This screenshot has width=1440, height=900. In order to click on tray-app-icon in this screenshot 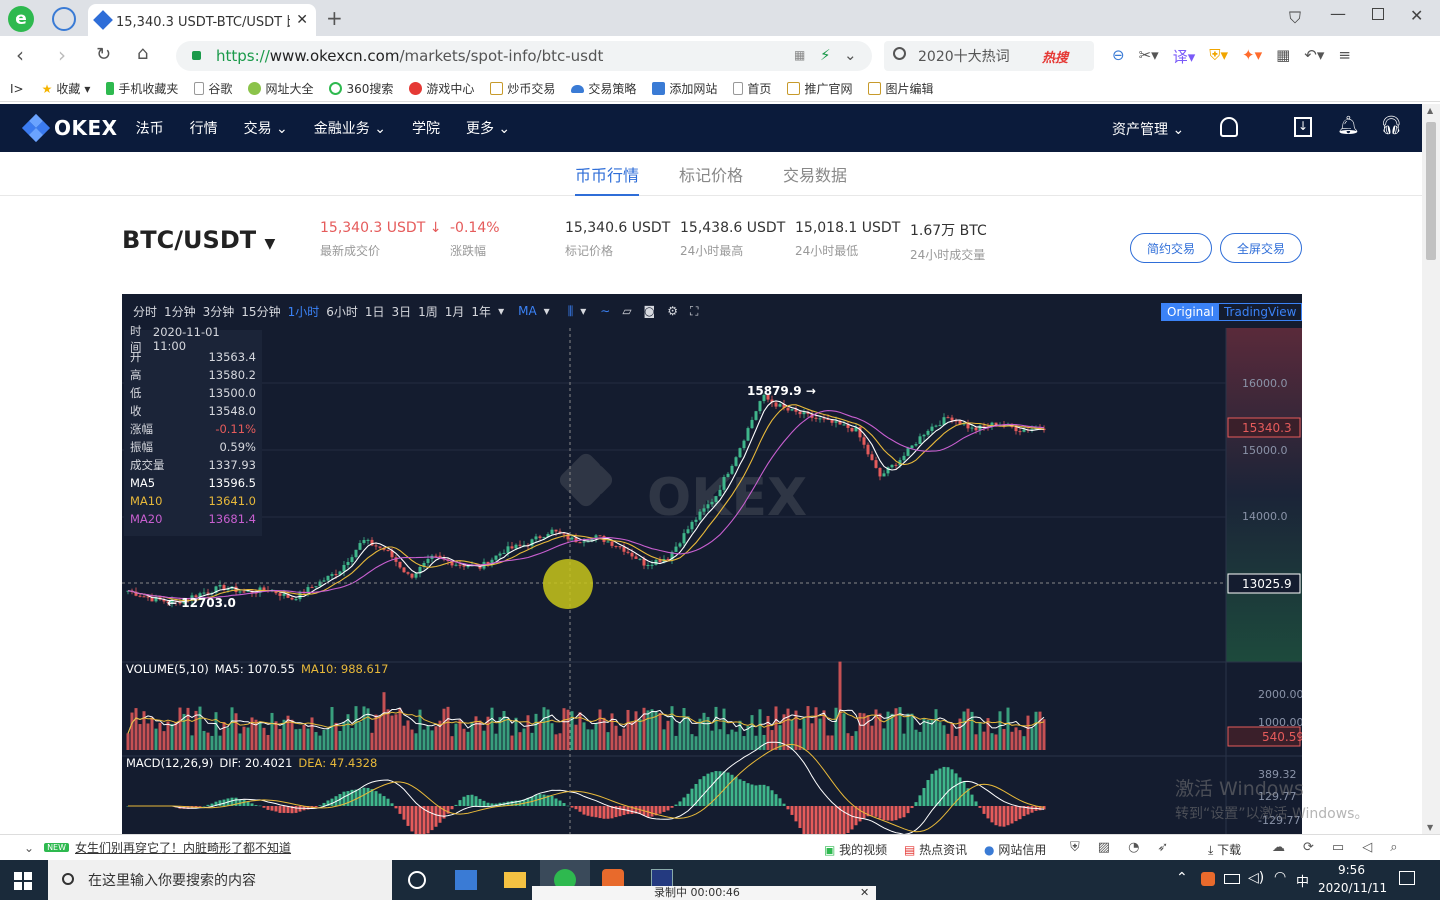, I will do `click(1208, 879)`.